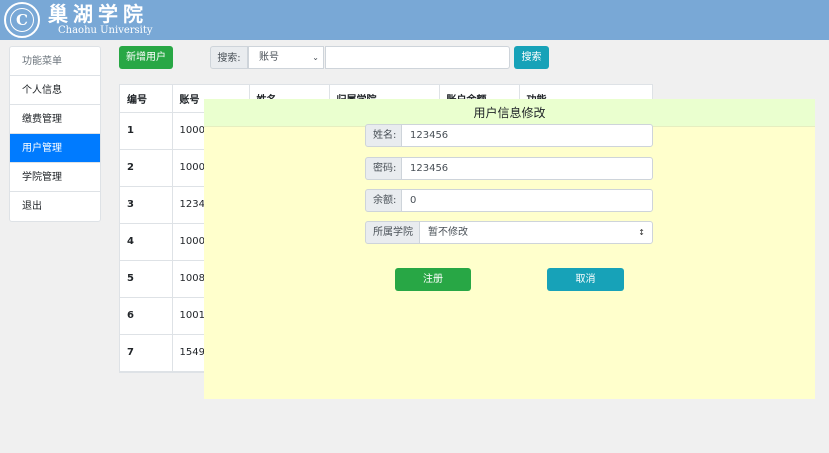 This screenshot has height=453, width=829. Describe the element at coordinates (55, 177) in the screenshot. I see `sidebar-item-college: 学院管理` at that location.